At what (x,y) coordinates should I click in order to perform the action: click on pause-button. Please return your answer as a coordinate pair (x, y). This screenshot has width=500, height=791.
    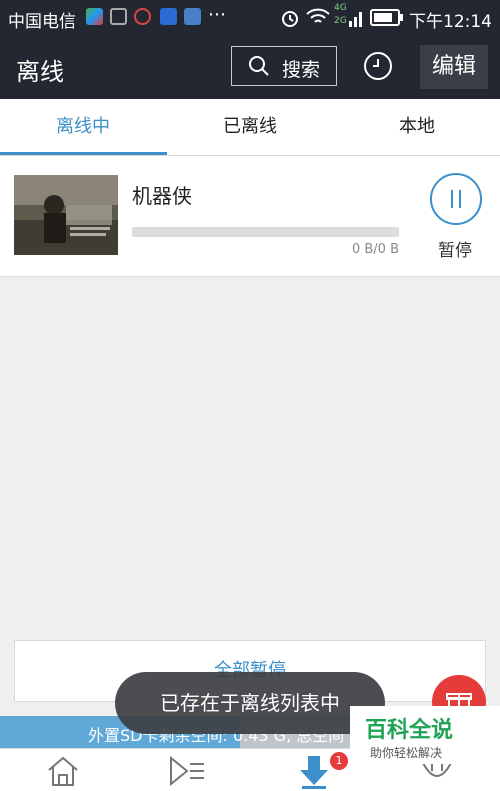
    Looking at the image, I should click on (456, 199).